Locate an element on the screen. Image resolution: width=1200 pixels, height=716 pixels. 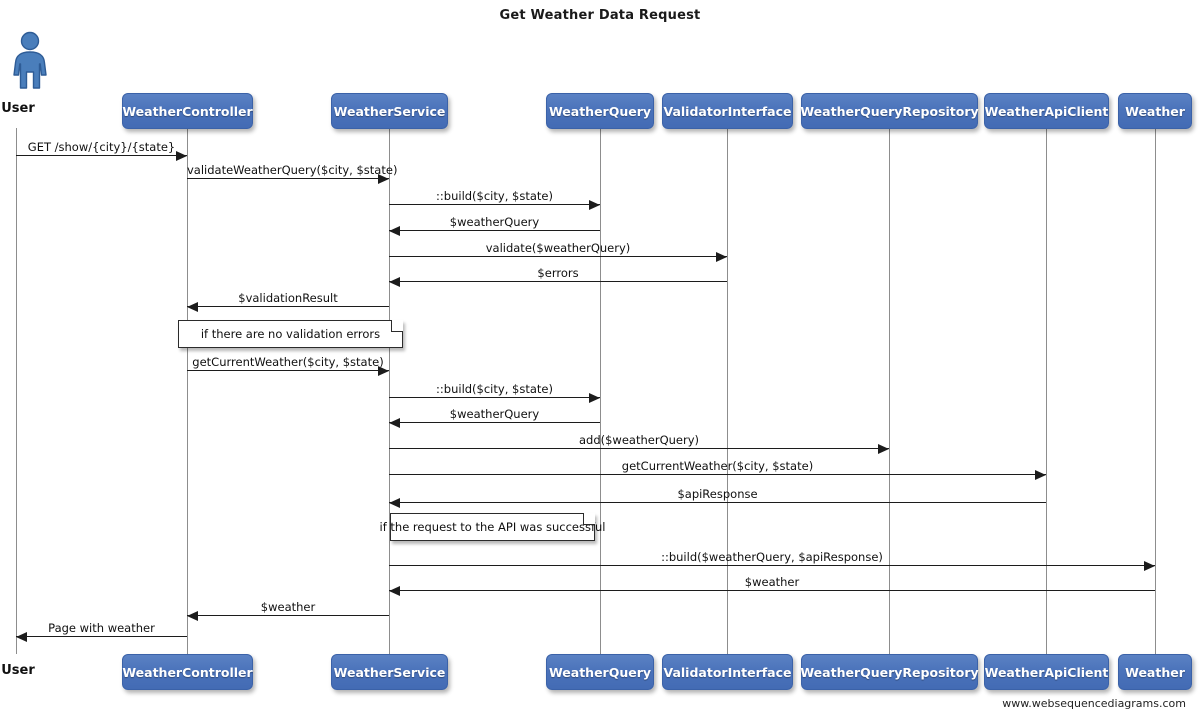
page-title: Get Weather Data Request is located at coordinates (600, 15).